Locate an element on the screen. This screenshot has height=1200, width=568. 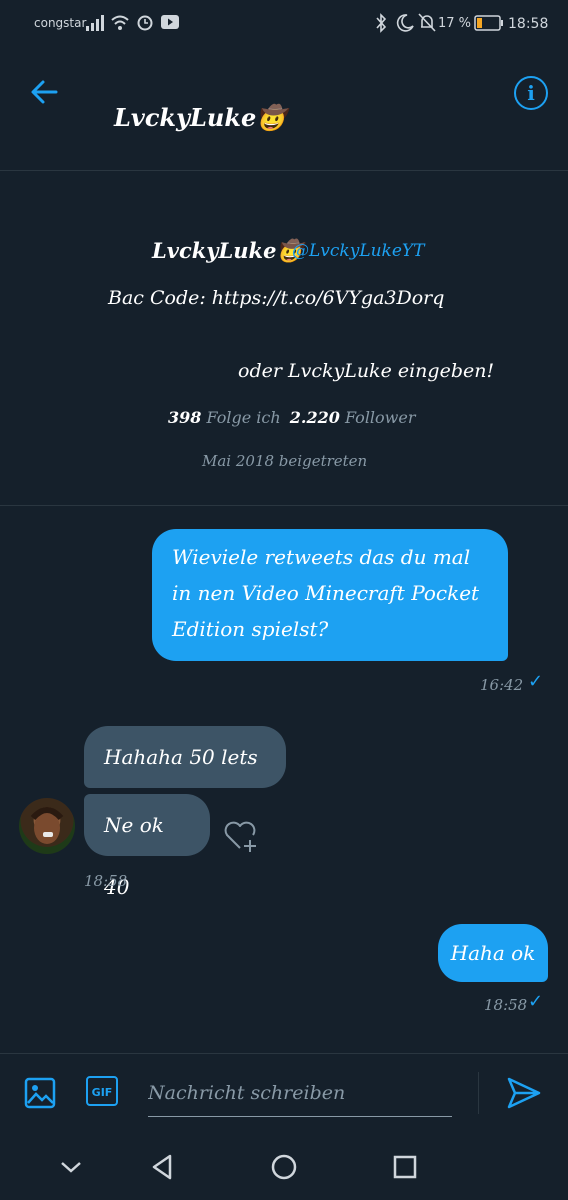
following-count: 398 is located at coordinates (184, 417).